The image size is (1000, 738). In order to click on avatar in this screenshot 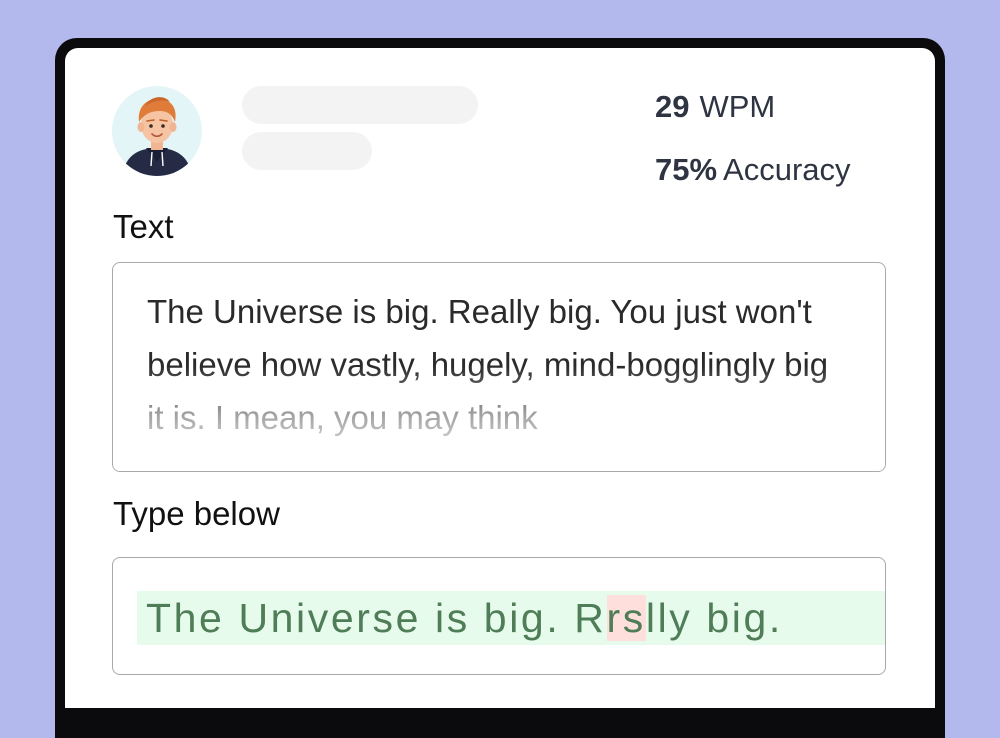, I will do `click(157, 131)`.